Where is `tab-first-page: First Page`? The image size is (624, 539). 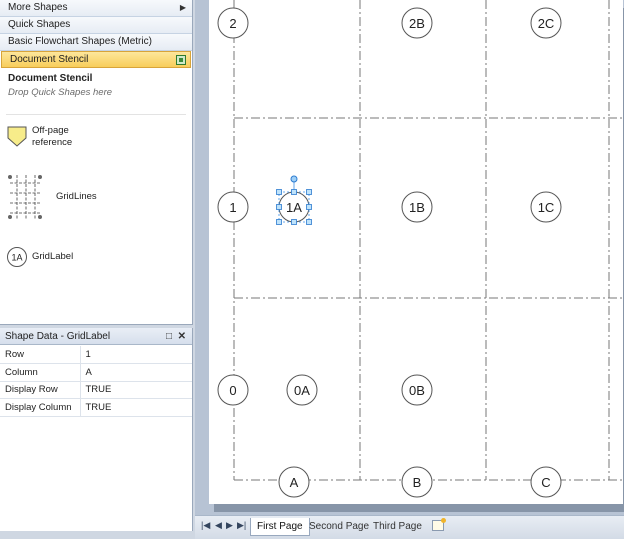 tab-first-page: First Page is located at coordinates (280, 527).